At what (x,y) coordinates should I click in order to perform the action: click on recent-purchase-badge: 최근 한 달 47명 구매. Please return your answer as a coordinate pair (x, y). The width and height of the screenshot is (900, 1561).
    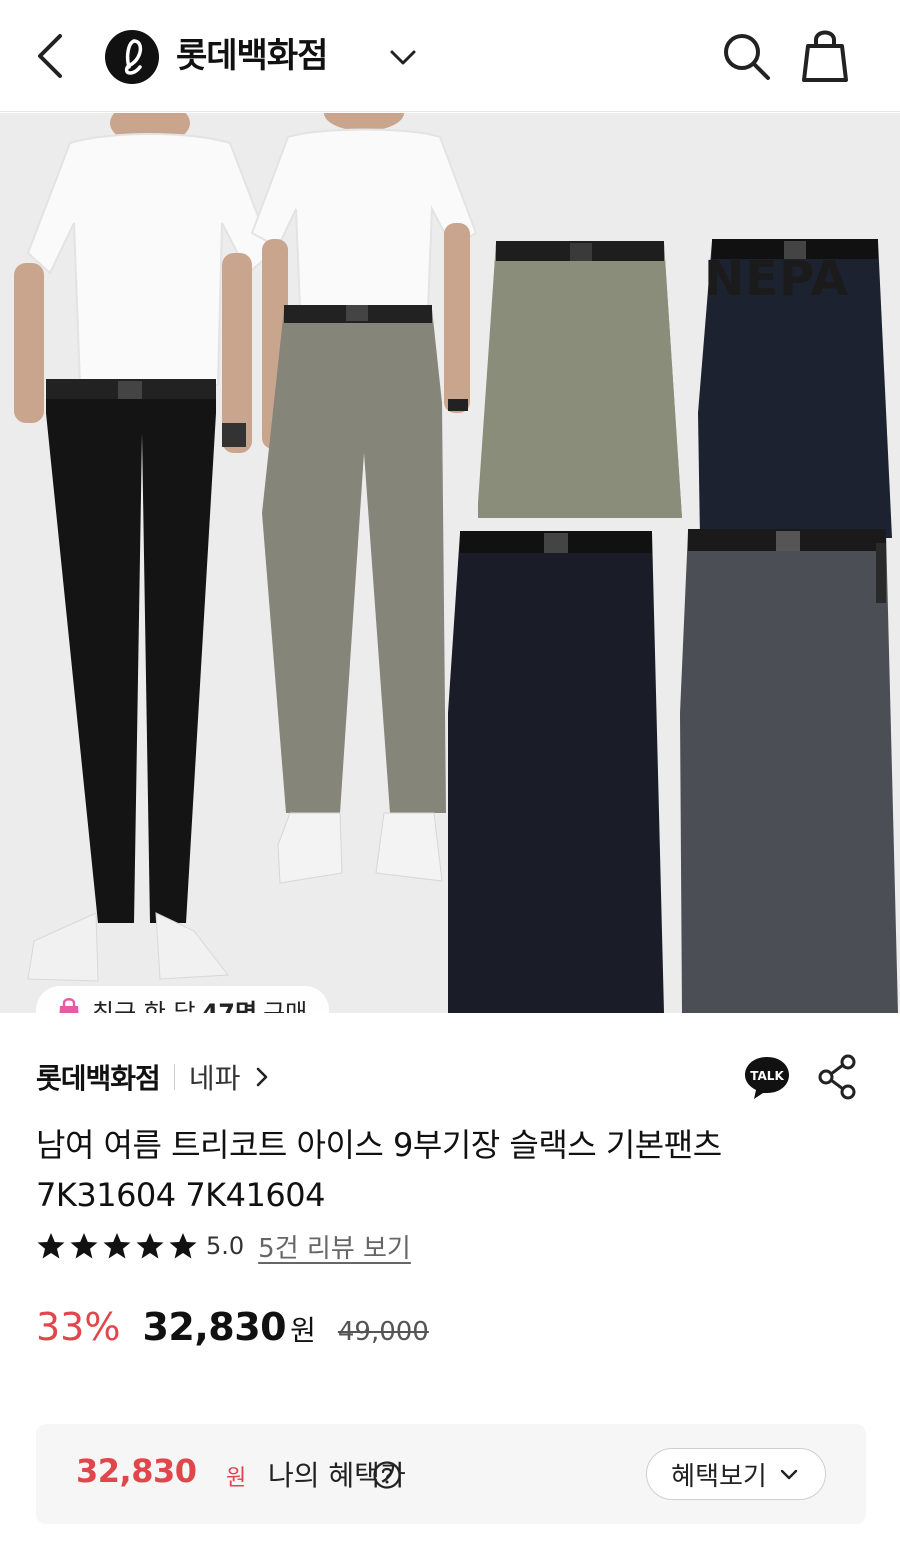
    Looking at the image, I should click on (183, 1000).